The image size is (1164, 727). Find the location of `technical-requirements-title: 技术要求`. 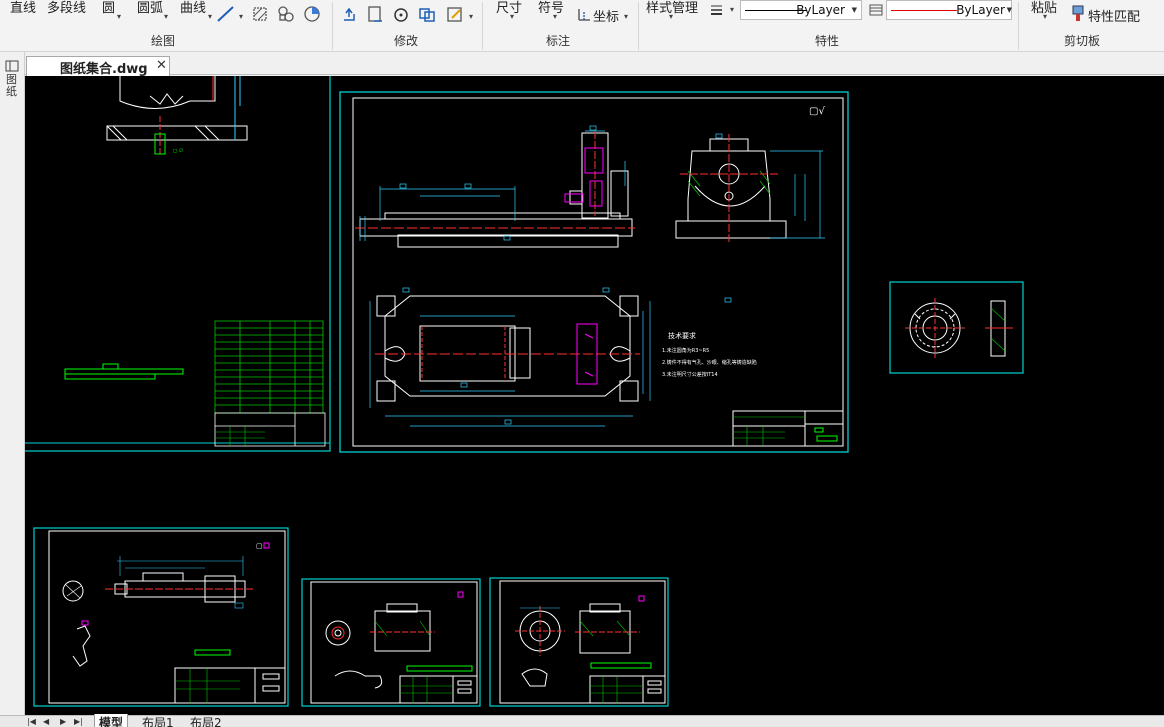

technical-requirements-title: 技术要求 is located at coordinates (682, 335).